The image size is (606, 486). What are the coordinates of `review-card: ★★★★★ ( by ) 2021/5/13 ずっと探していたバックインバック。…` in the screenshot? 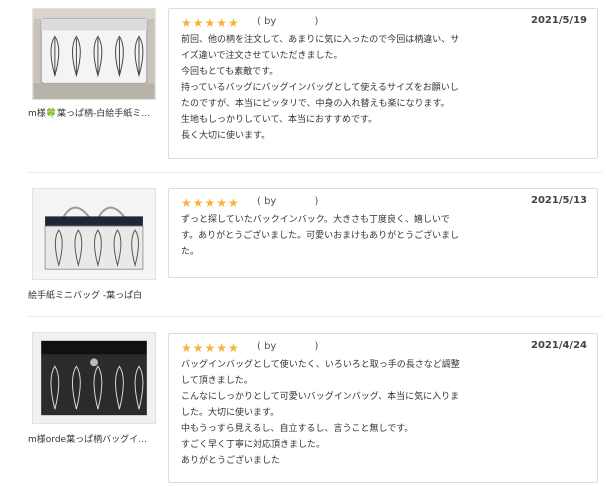 It's located at (383, 233).